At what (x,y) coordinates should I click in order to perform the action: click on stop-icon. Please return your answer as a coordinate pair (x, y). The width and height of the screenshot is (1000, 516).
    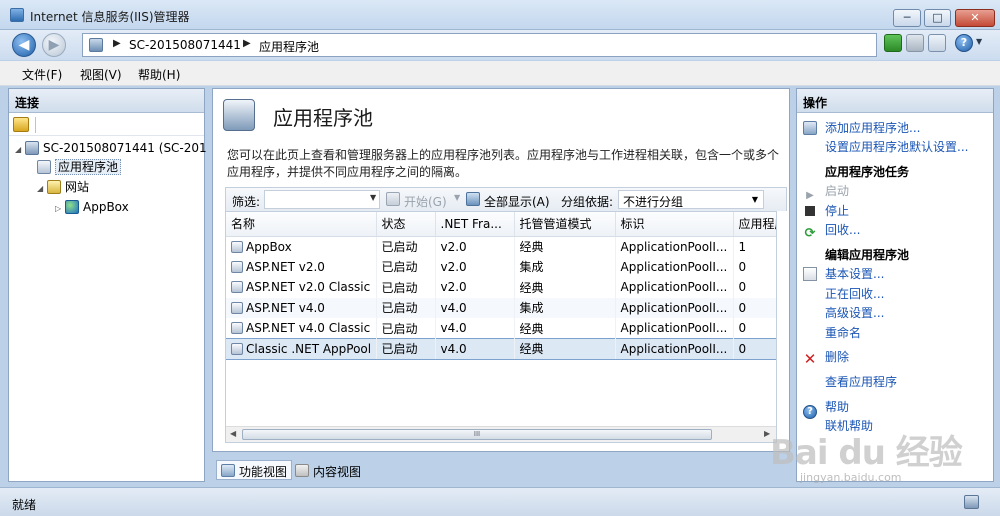
    Looking at the image, I should click on (915, 43).